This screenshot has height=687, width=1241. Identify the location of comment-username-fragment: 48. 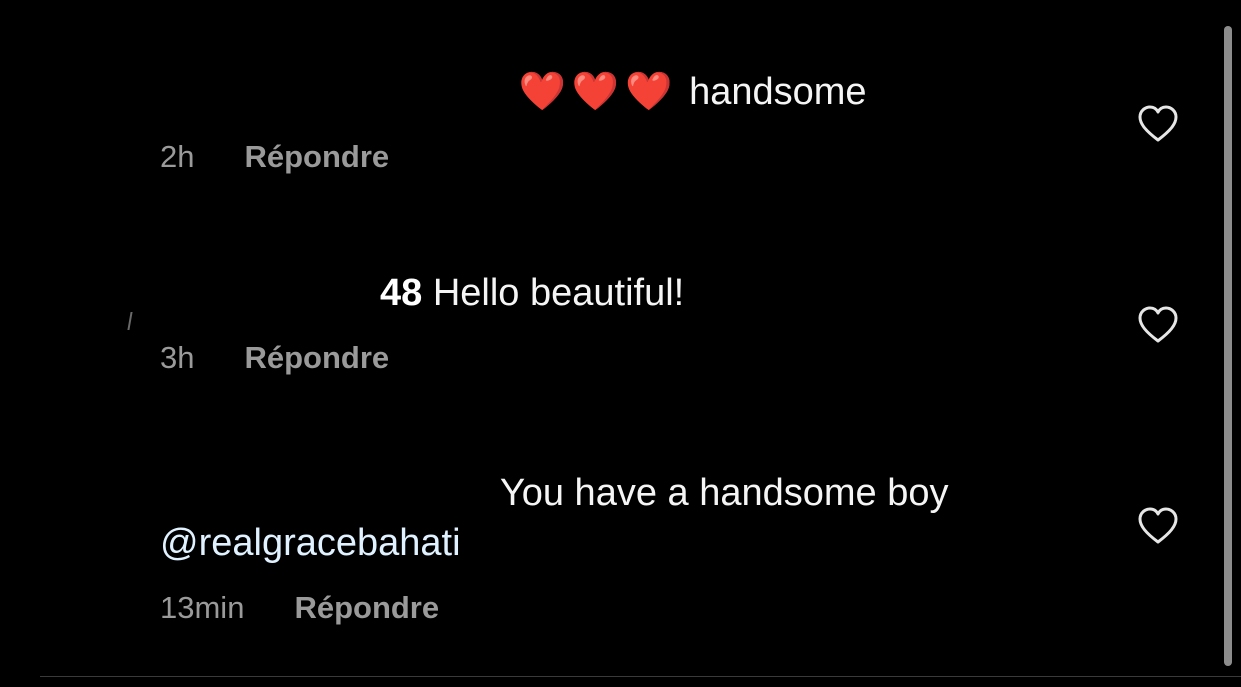
(401, 293).